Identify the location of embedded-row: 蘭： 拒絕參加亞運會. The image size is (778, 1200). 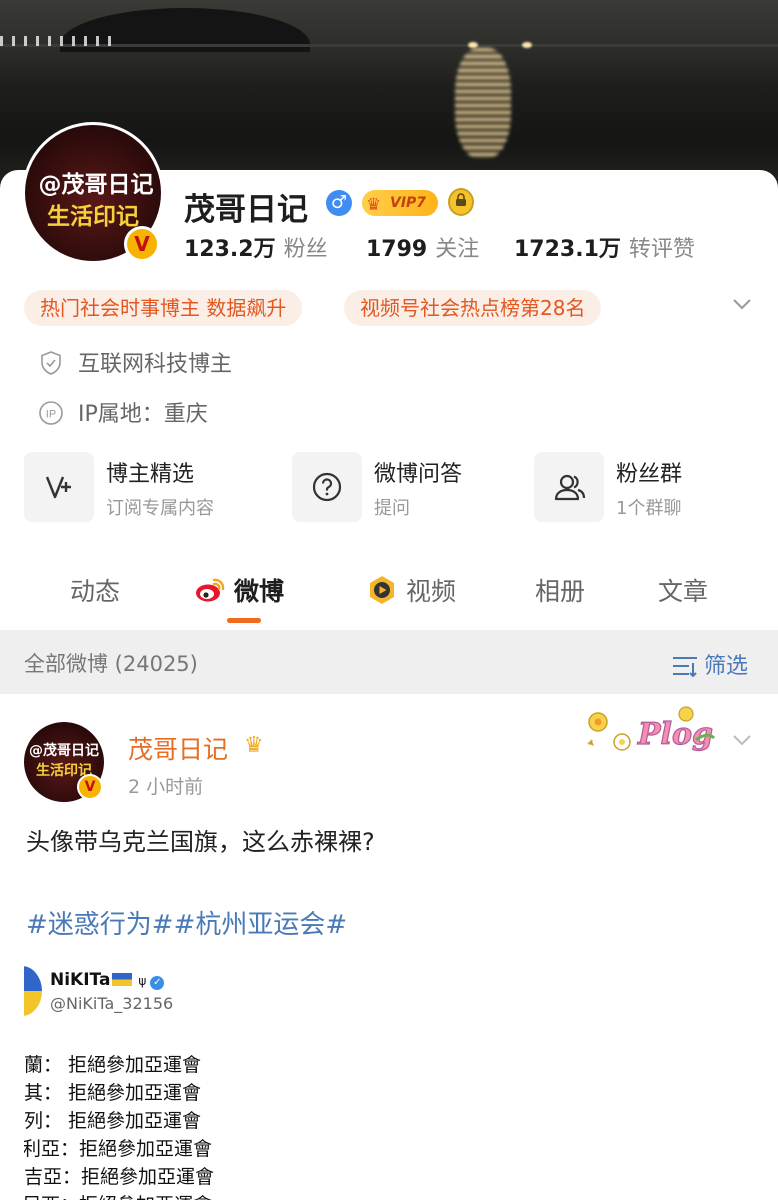
(113, 1065).